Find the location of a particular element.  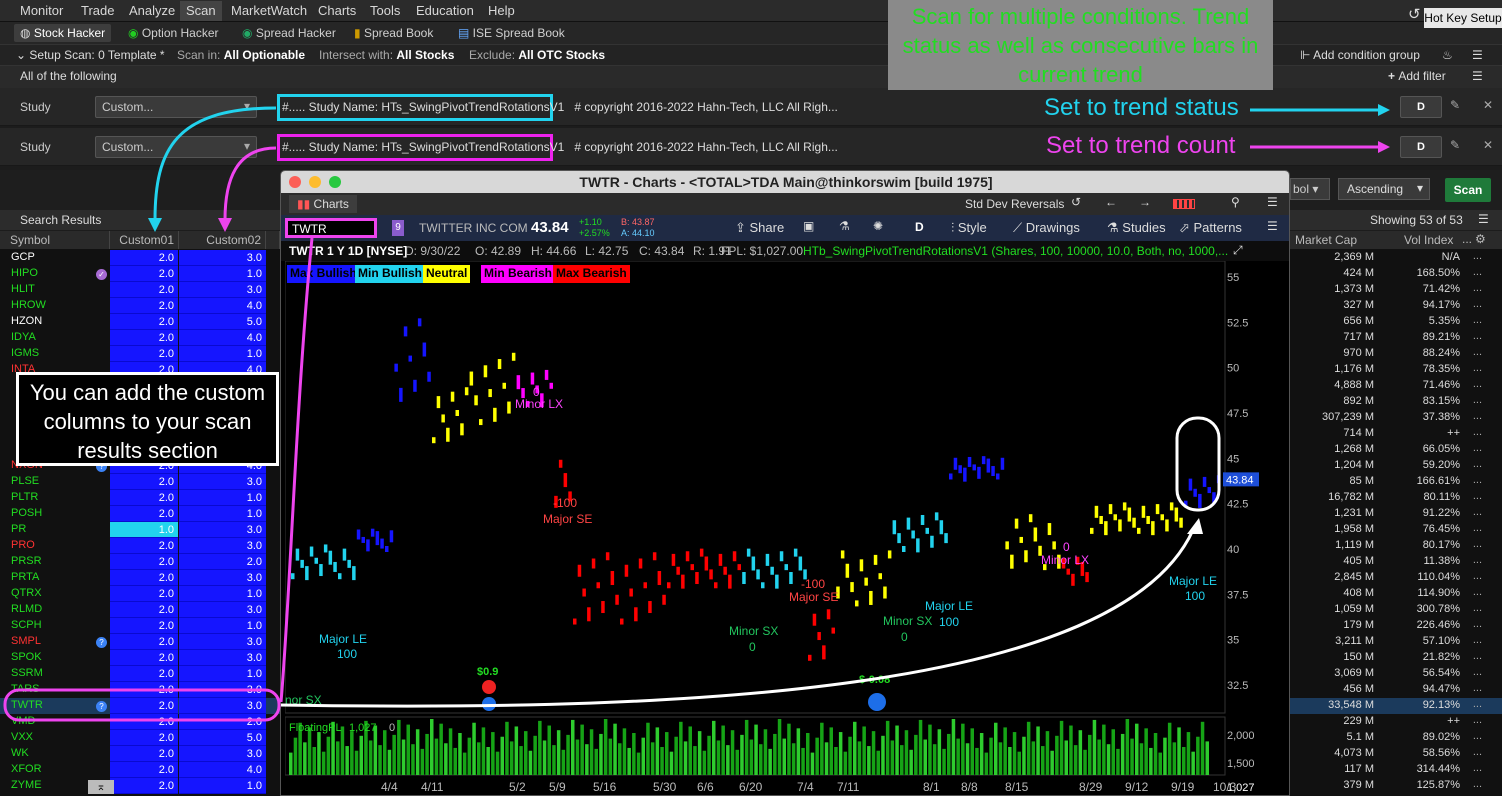

table-row: XFOR 2.0 4.0 is located at coordinates (140, 770).